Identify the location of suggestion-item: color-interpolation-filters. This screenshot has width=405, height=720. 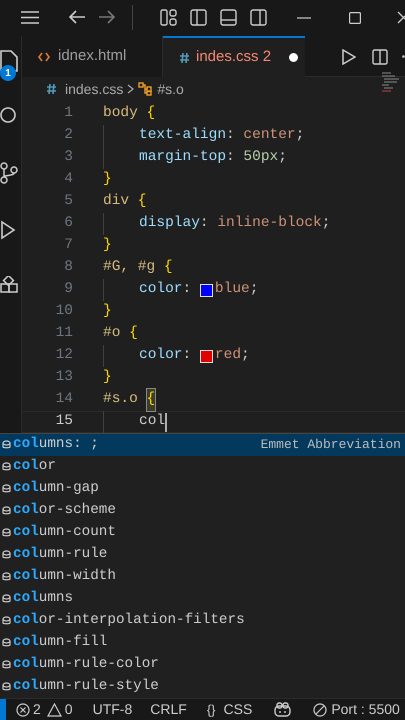
(202, 621).